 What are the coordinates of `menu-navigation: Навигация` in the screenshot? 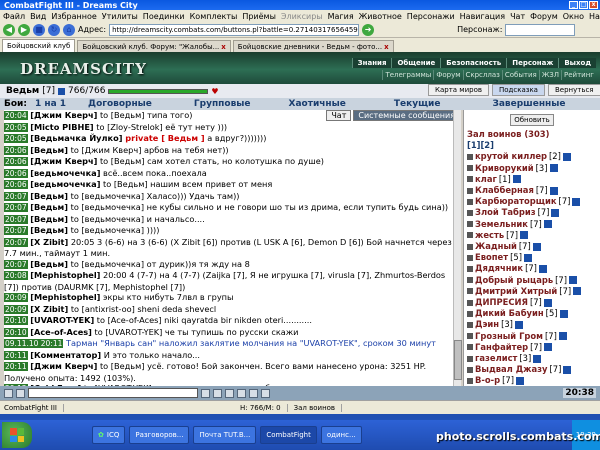 It's located at (482, 16).